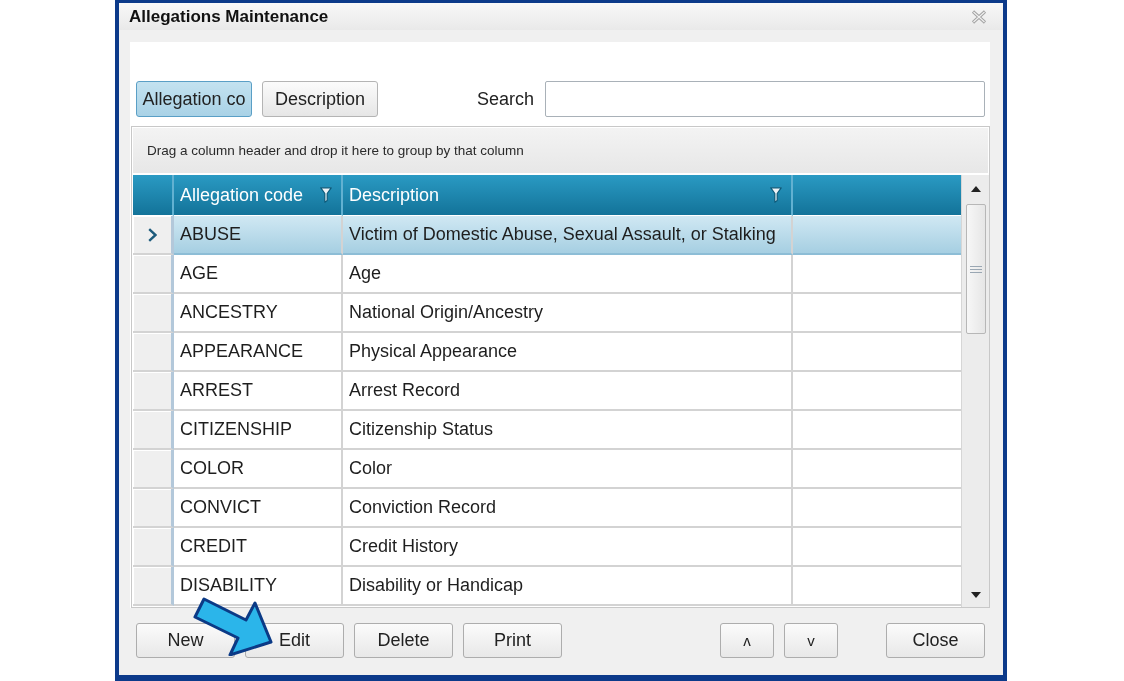  I want to click on table-cell: COLOR, so click(258, 469).